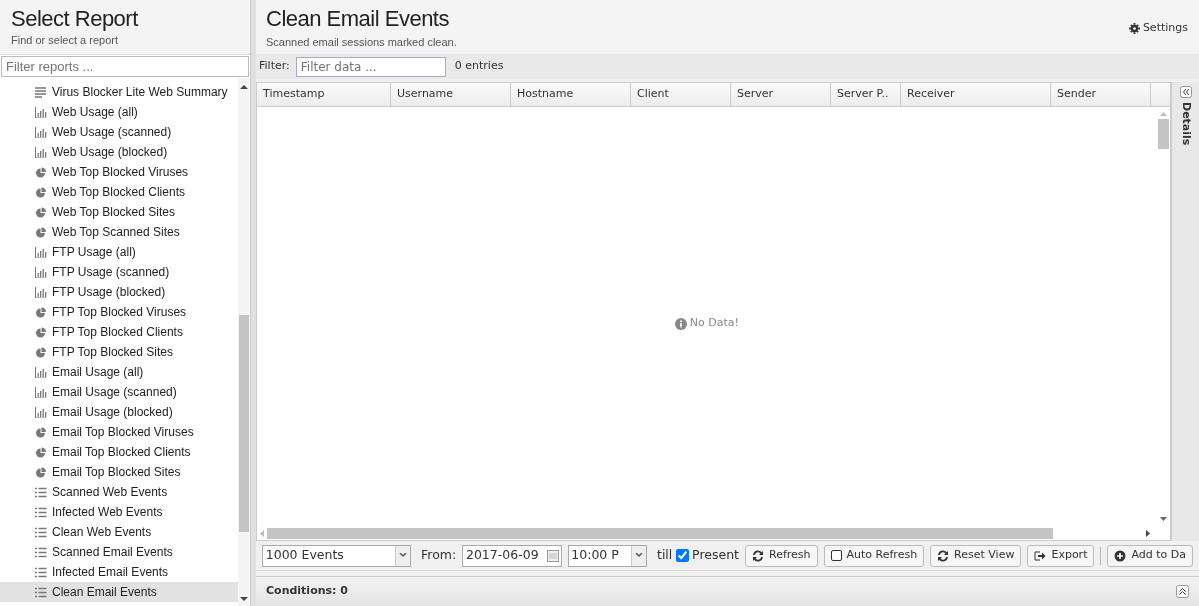 This screenshot has width=1199, height=606. What do you see at coordinates (683, 555) in the screenshot?
I see `present-checkbox` at bounding box center [683, 555].